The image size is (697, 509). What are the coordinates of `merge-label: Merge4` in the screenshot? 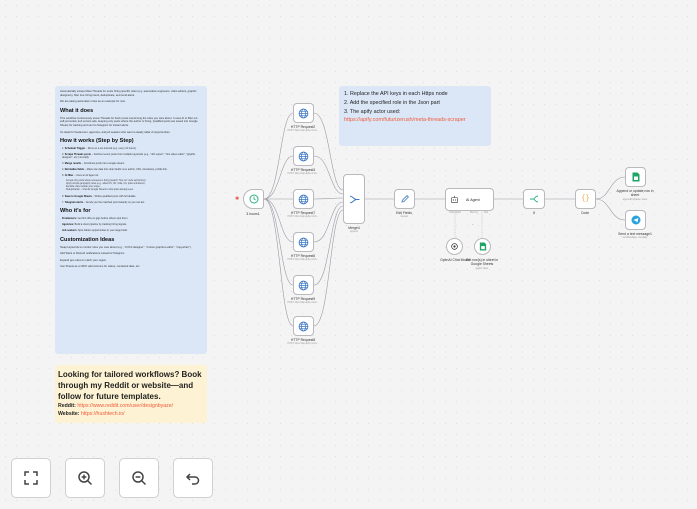 It's located at (354, 228).